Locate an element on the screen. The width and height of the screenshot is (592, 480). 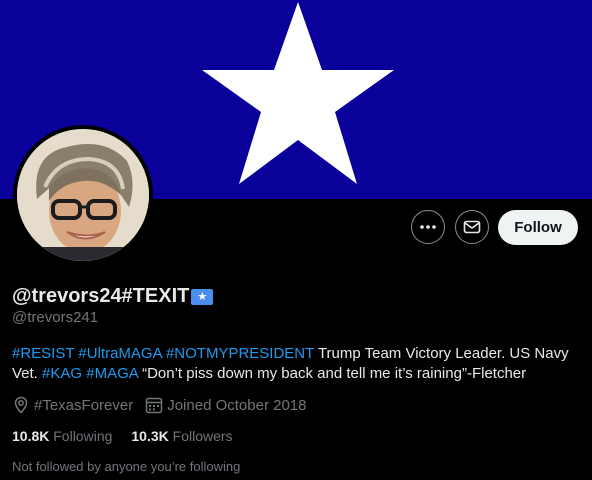
more-button is located at coordinates (428, 227).